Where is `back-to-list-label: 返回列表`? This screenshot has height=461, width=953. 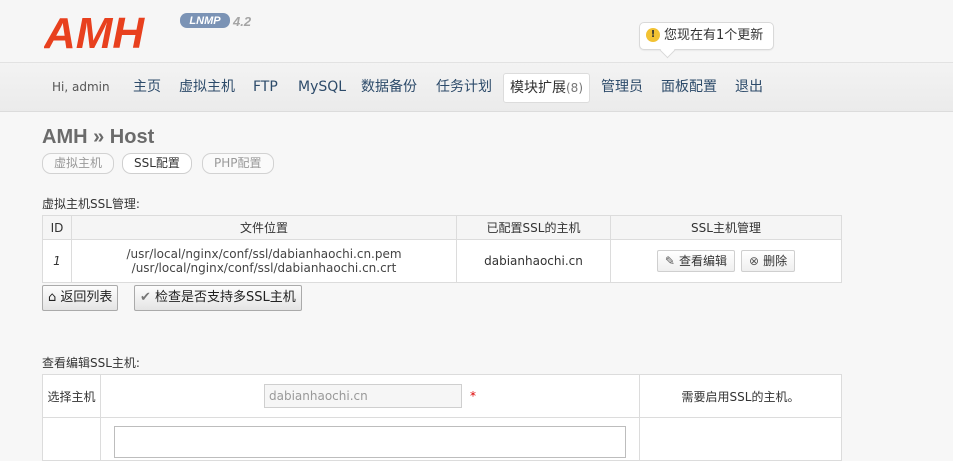
back-to-list-label: 返回列表 is located at coordinates (86, 297).